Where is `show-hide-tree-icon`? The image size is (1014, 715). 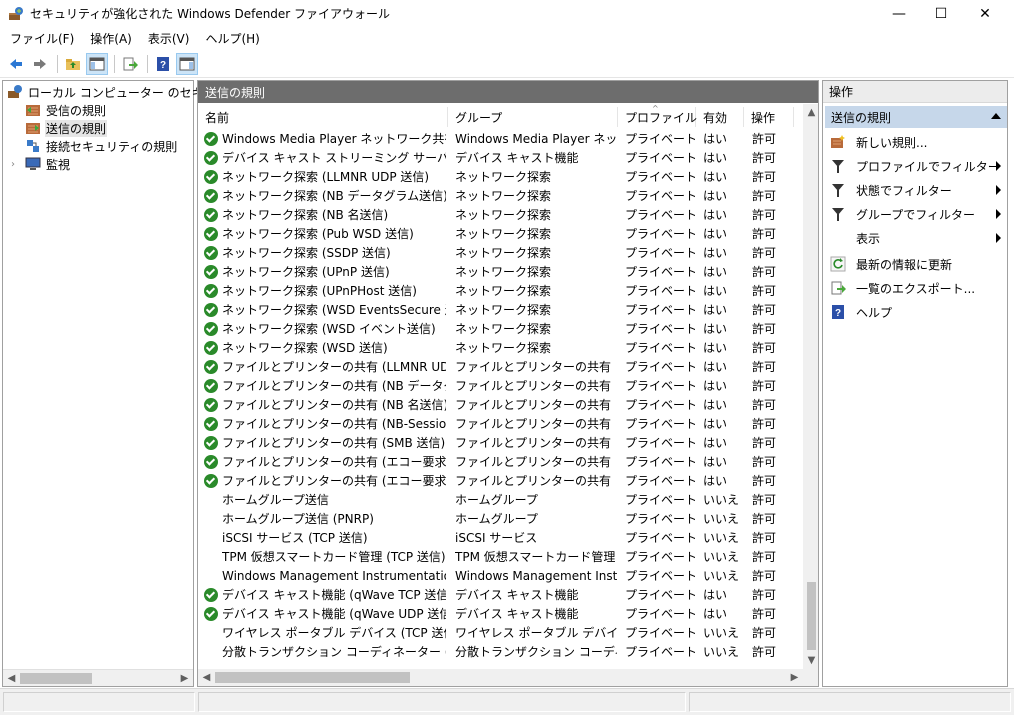
show-hide-tree-icon is located at coordinates (97, 63).